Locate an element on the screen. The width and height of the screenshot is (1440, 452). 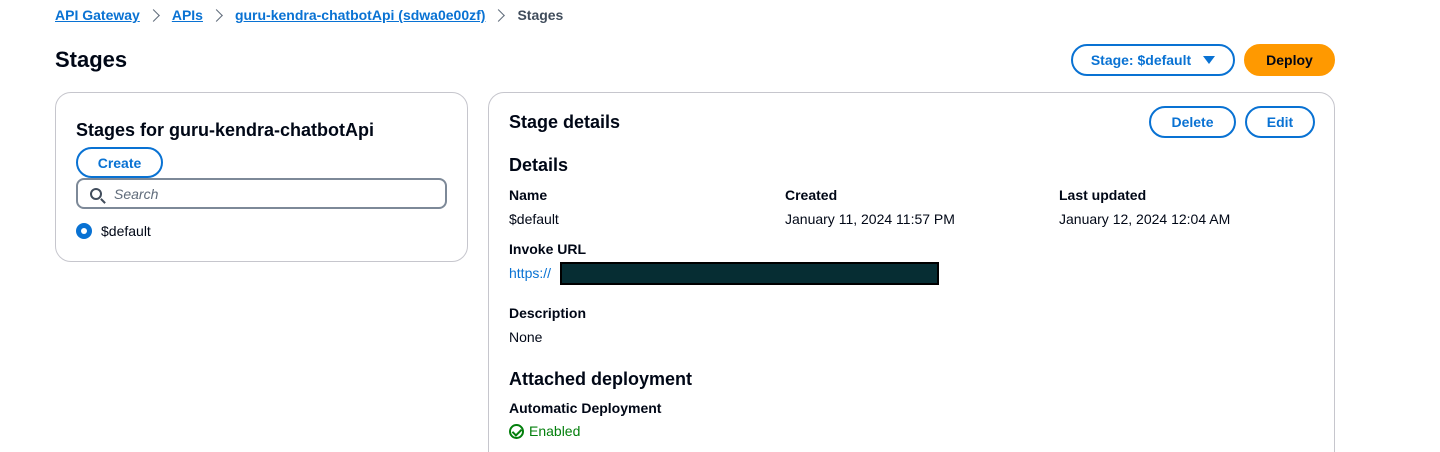
stage-details-title: Stage details is located at coordinates (565, 122).